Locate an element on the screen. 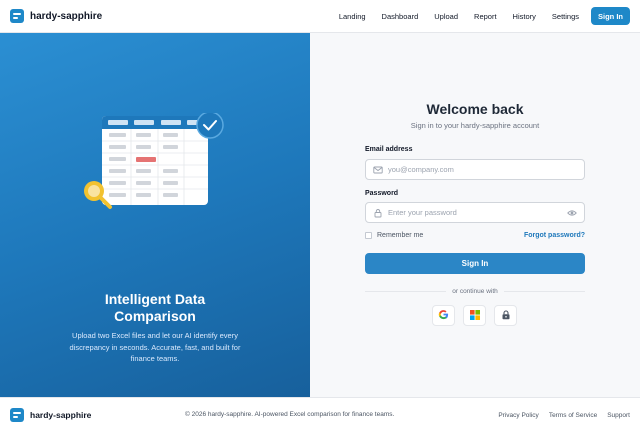 The width and height of the screenshot is (640, 432). remember-checkbox is located at coordinates (368, 235).